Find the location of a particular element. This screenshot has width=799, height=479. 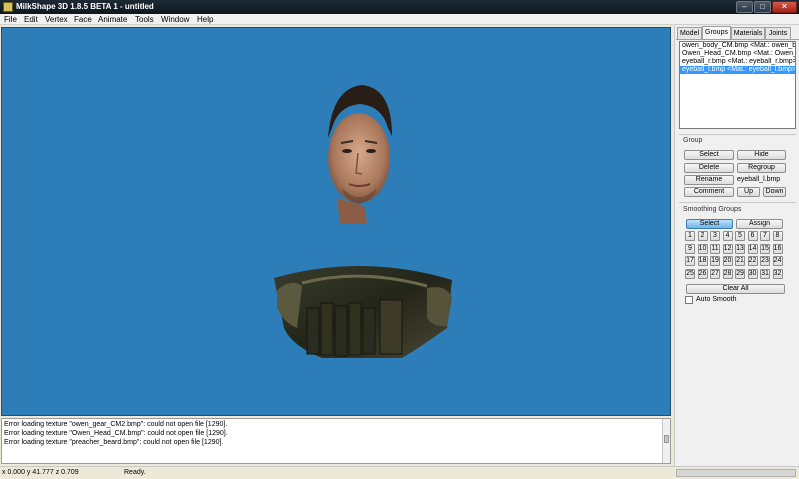

window-title: MilkShape 3D 1.8.5 BETA 1 - untitled is located at coordinates (85, 6).